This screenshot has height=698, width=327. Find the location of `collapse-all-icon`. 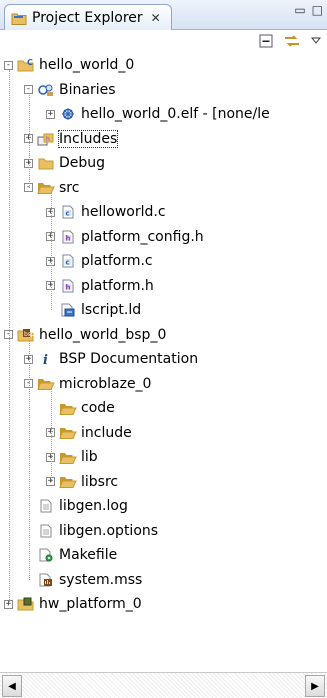

collapse-all-icon is located at coordinates (266, 41).